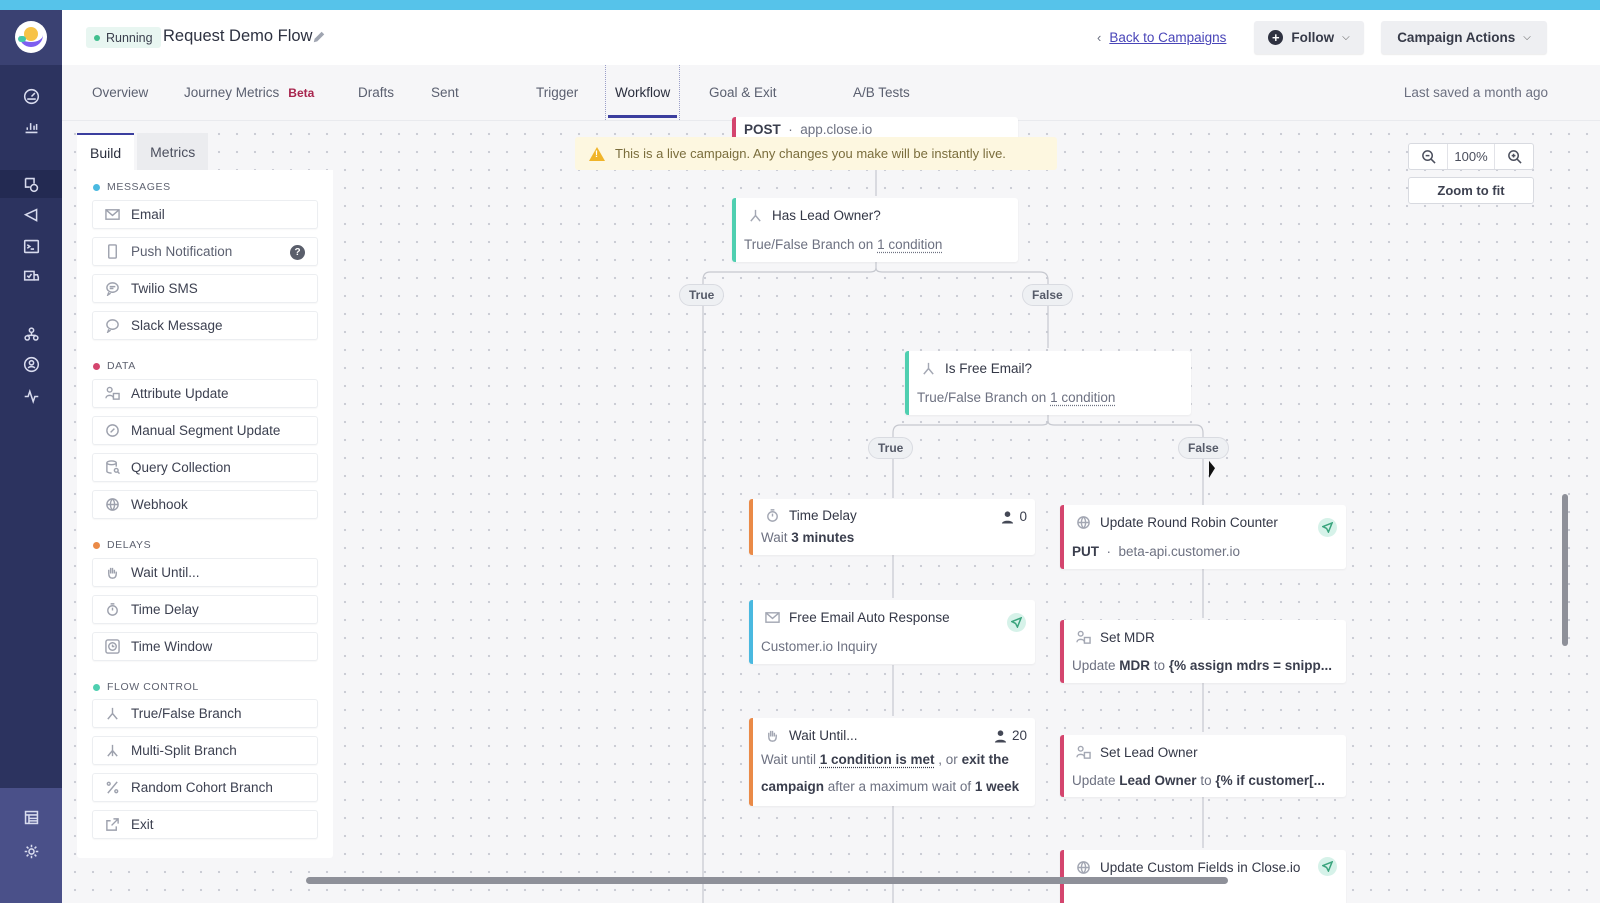 This screenshot has width=1600, height=903. Describe the element at coordinates (881, 92) in the screenshot. I see `tab-ab-tests: A/B Tests` at that location.